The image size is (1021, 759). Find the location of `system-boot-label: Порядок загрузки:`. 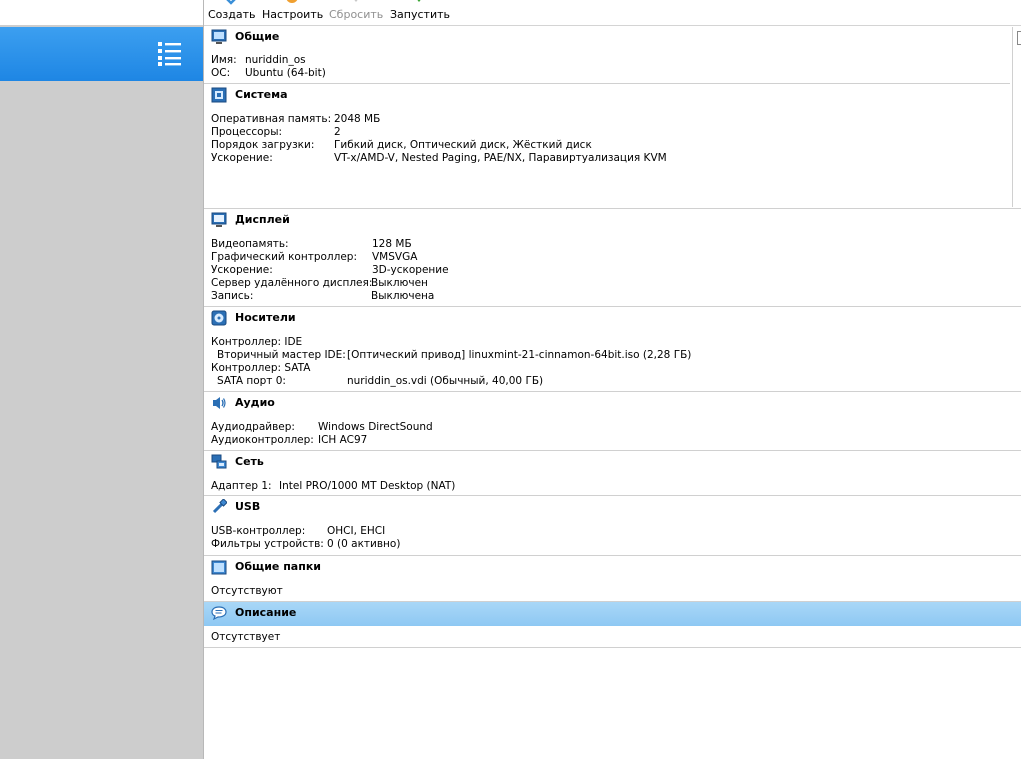

system-boot-label: Порядок загрузки: is located at coordinates (263, 145).